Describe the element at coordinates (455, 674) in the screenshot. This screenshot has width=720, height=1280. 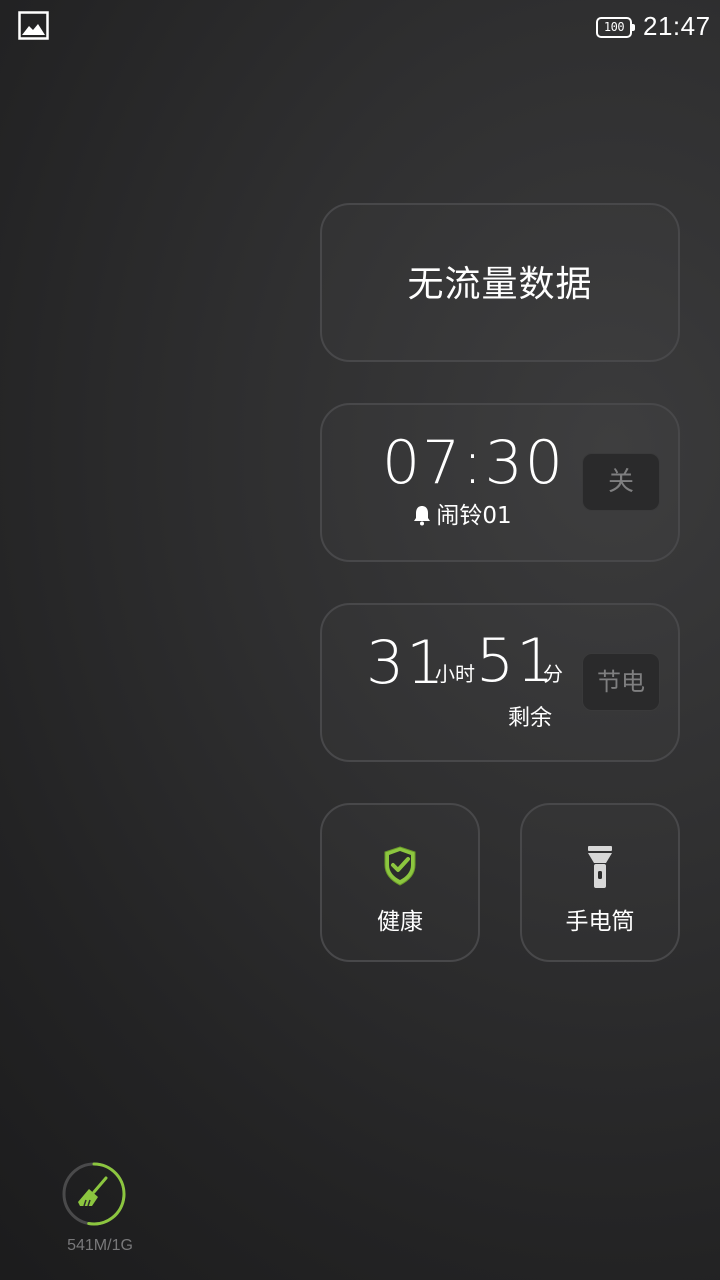
I see `battery-hours-unit: 小时` at that location.